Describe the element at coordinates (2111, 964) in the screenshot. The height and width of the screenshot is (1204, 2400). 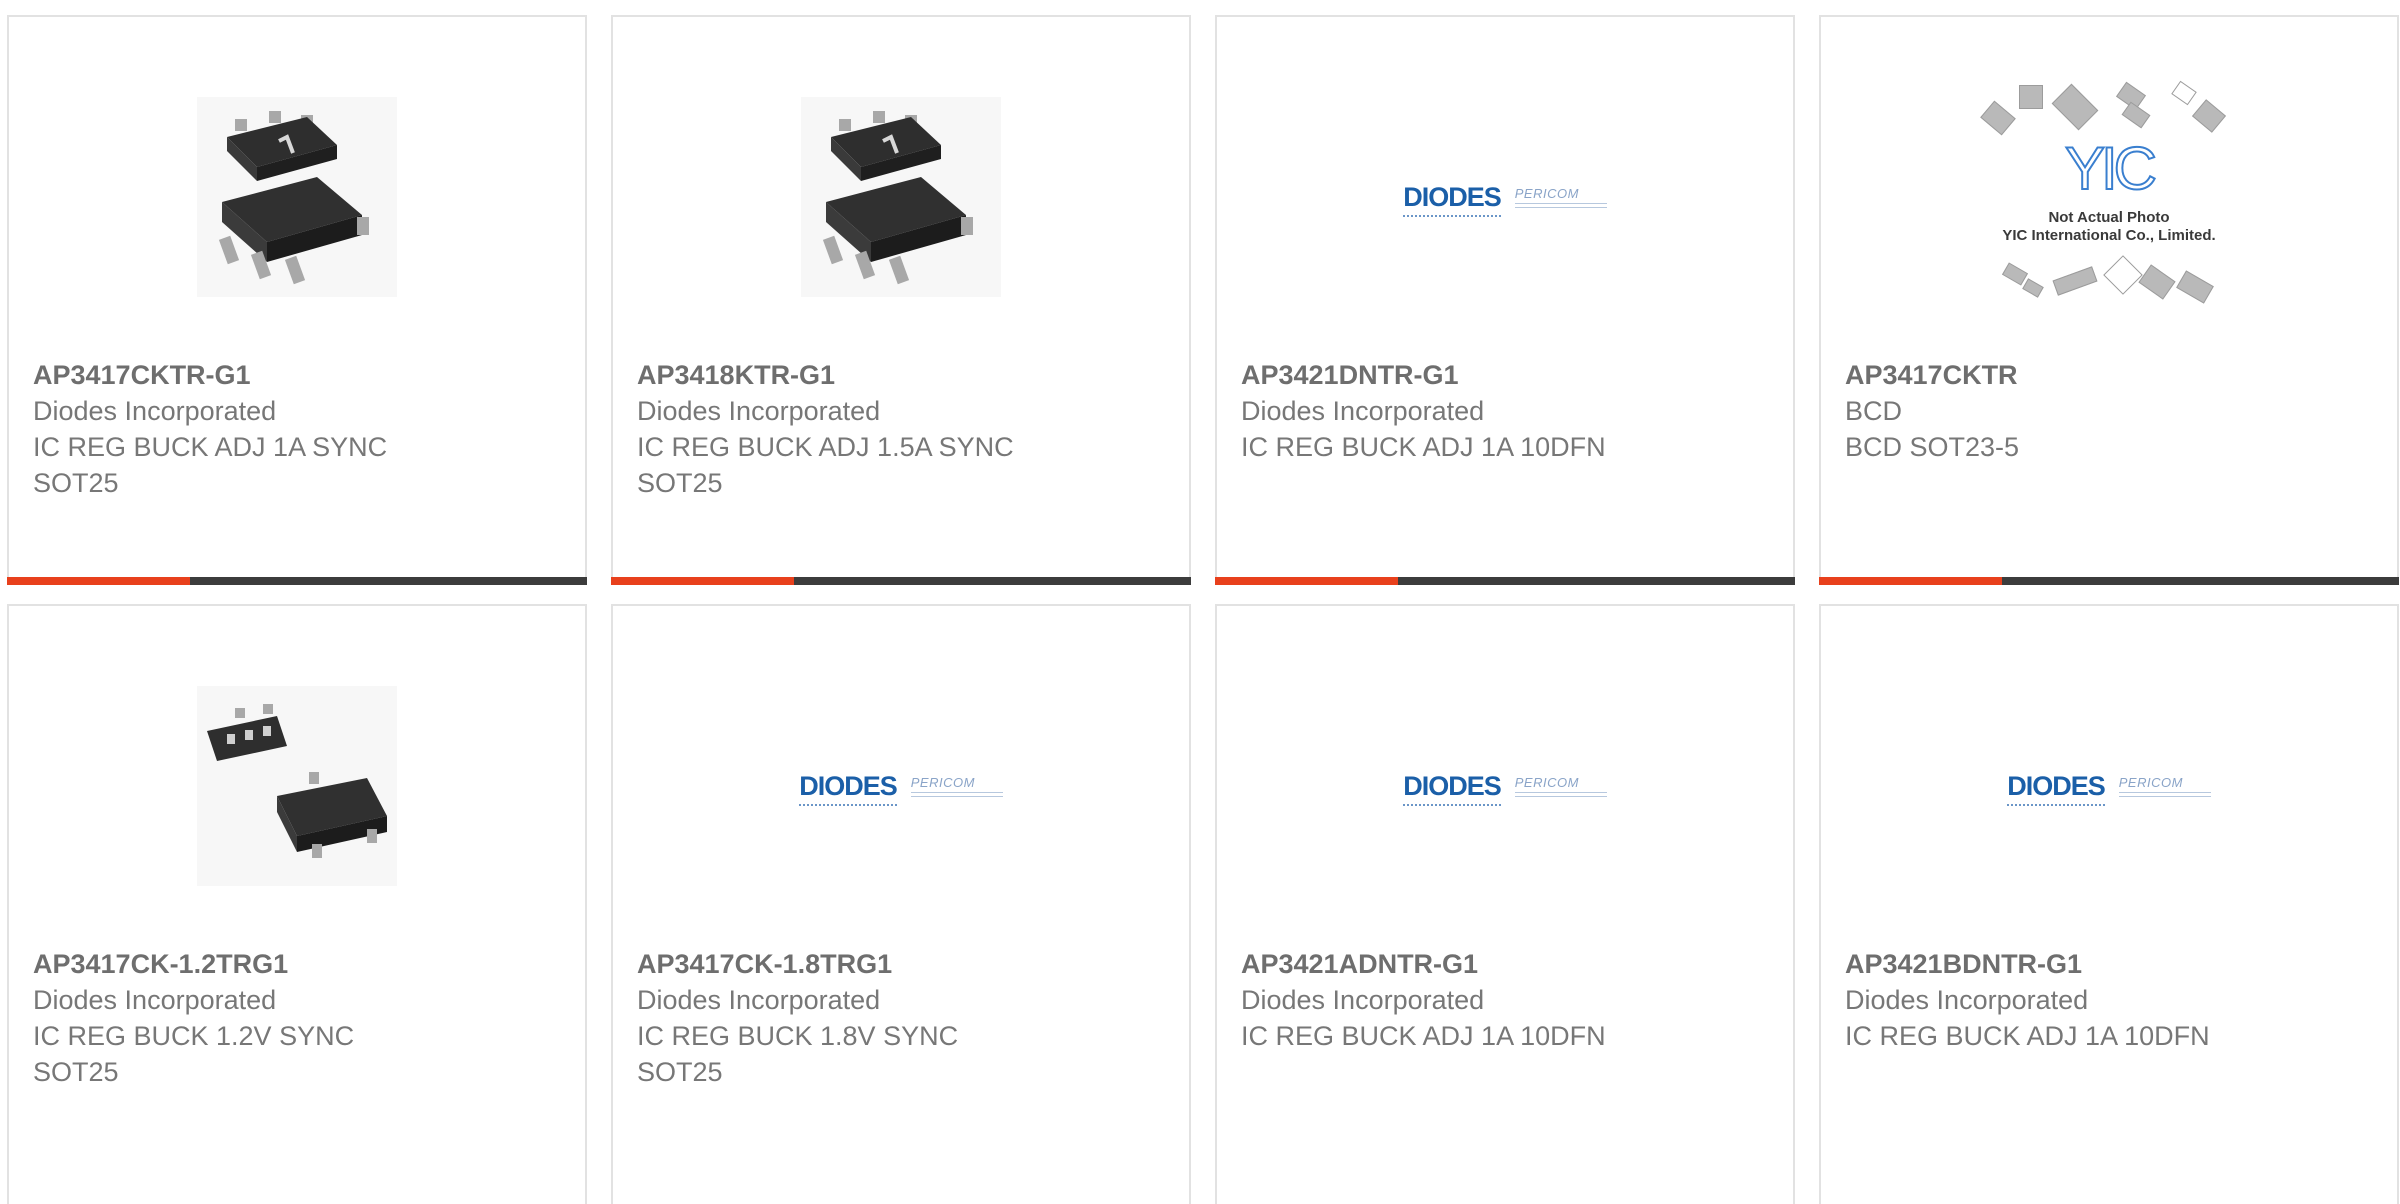
I see `part-number: AP3421BDNTR-G1` at that location.